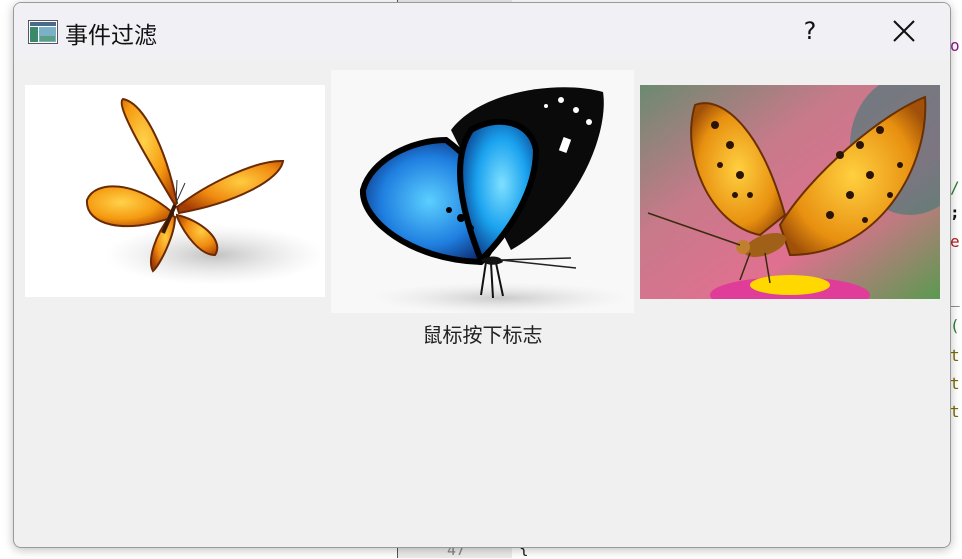  I want to click on editor-code-fragment: e, so click(955, 241).